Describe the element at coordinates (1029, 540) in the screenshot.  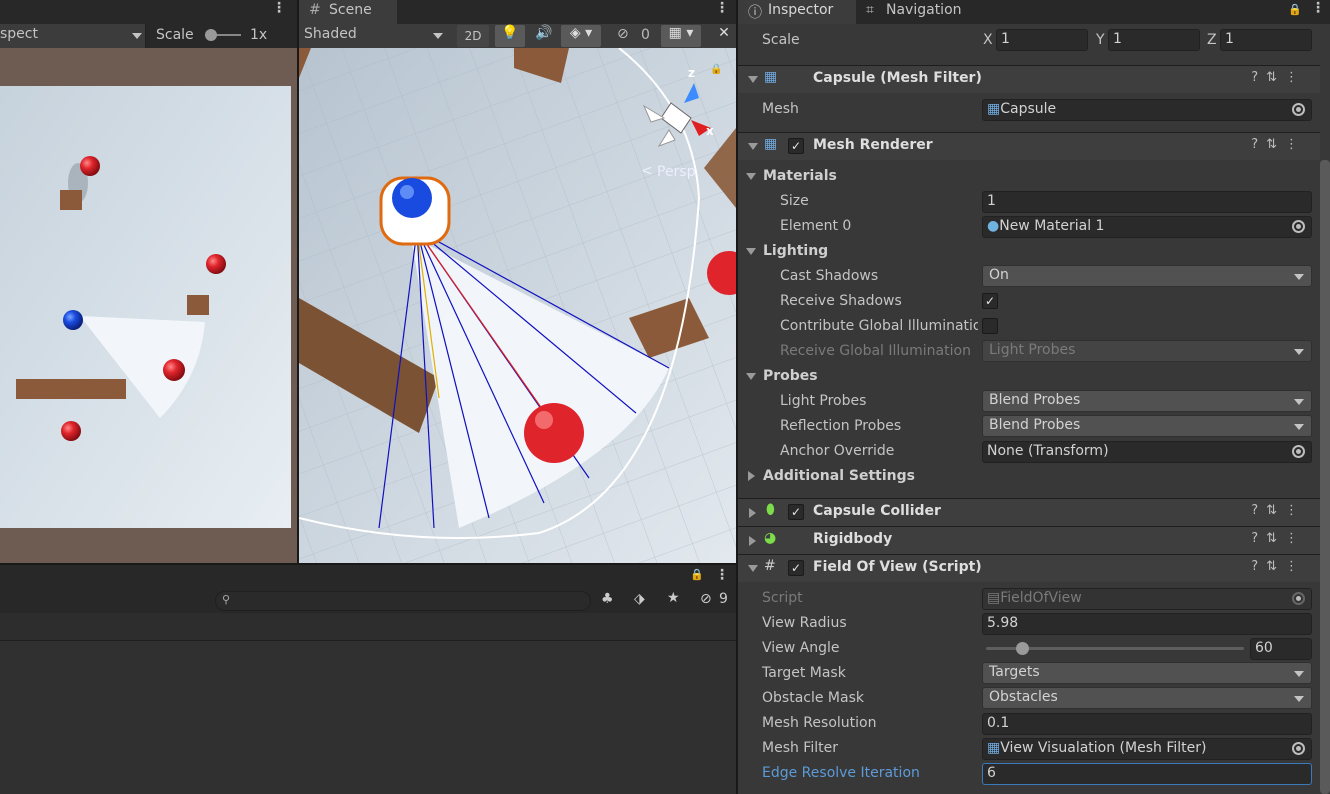
I see `component-header-rigidbody: ◕ Rigidbody ?⇅⋮` at that location.